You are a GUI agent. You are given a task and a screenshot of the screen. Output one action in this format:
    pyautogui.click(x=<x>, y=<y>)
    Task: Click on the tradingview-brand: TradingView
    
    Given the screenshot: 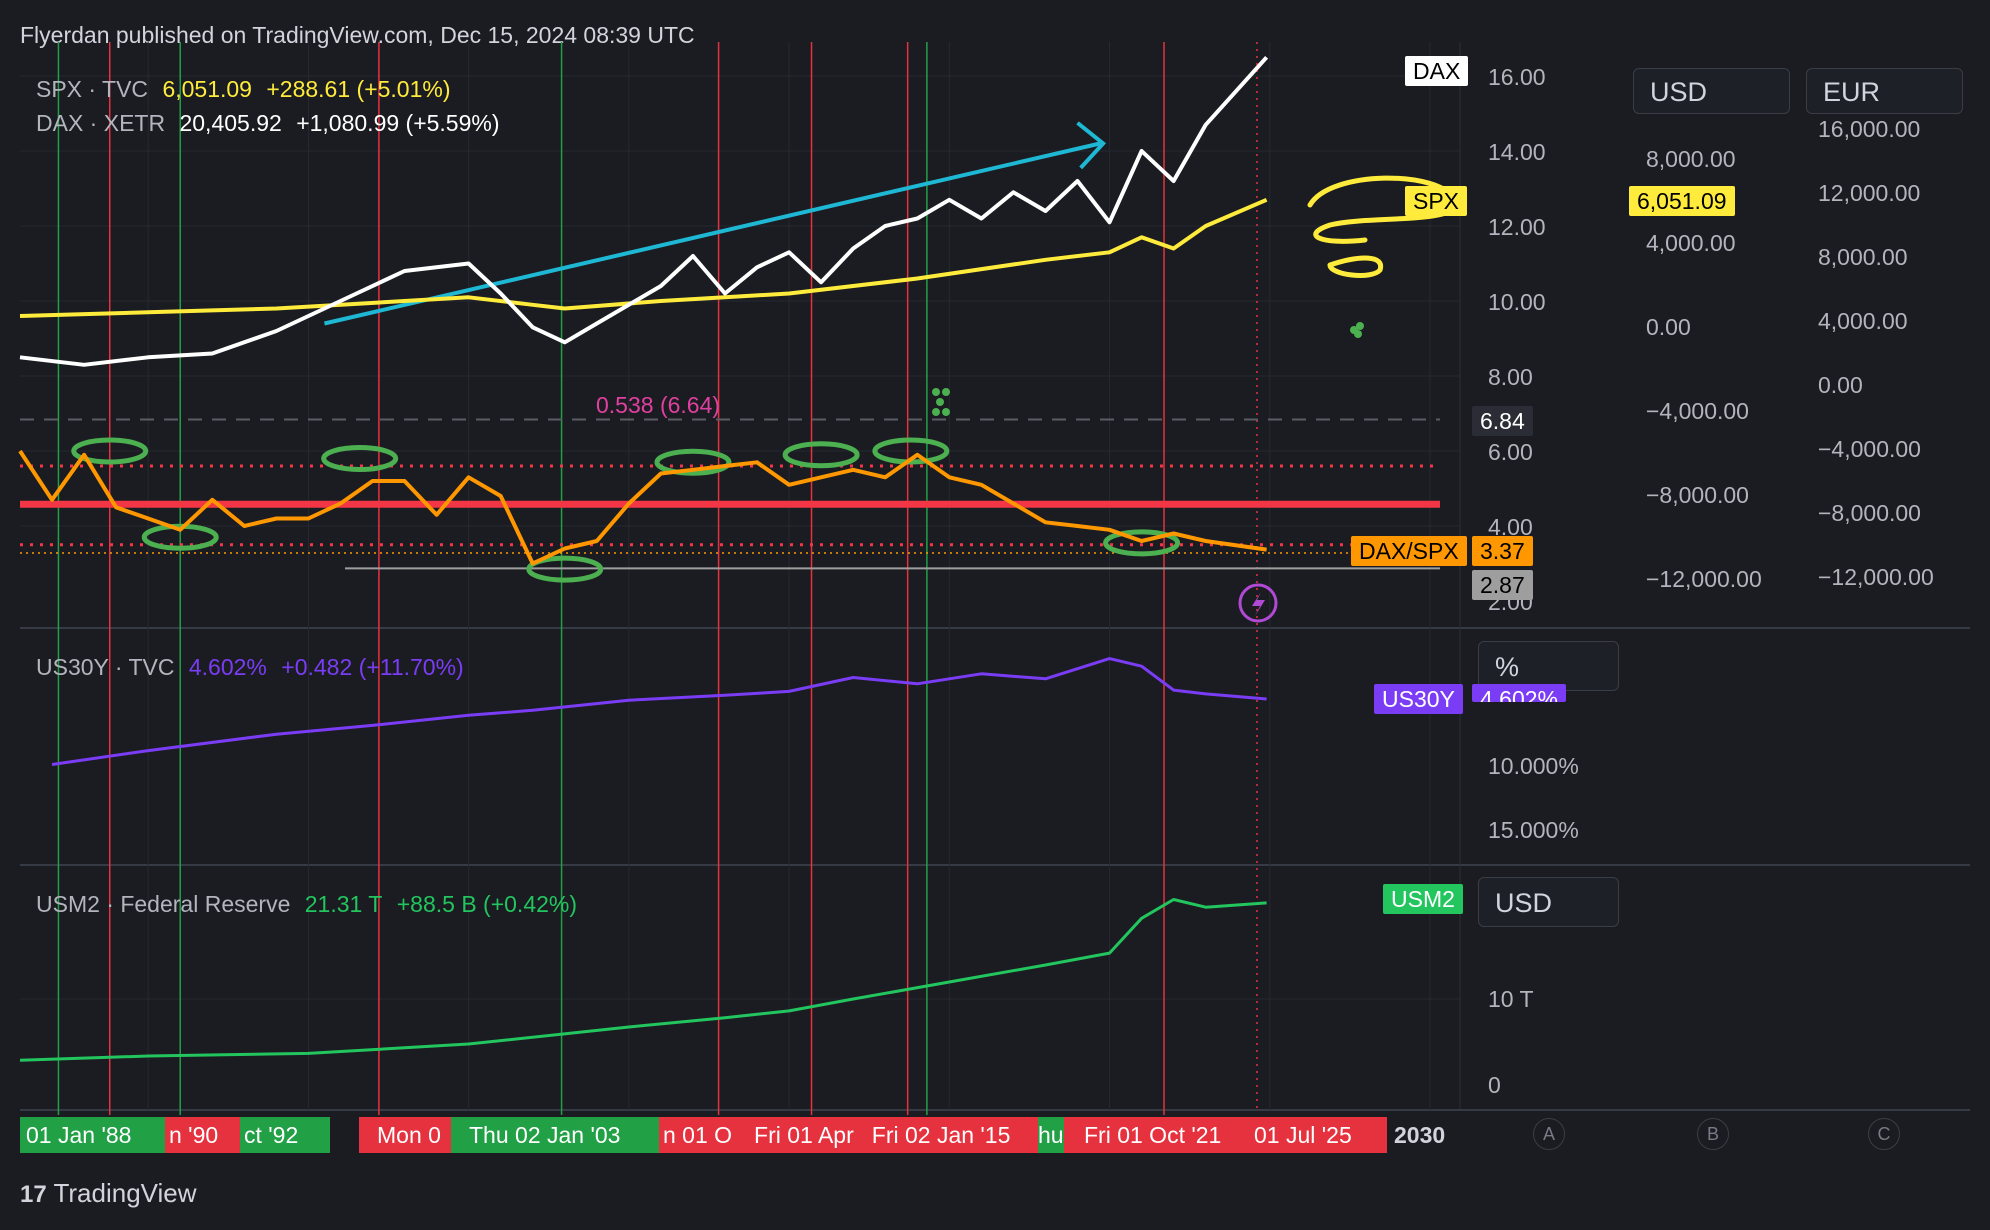 What is the action you would take?
    pyautogui.click(x=125, y=1193)
    